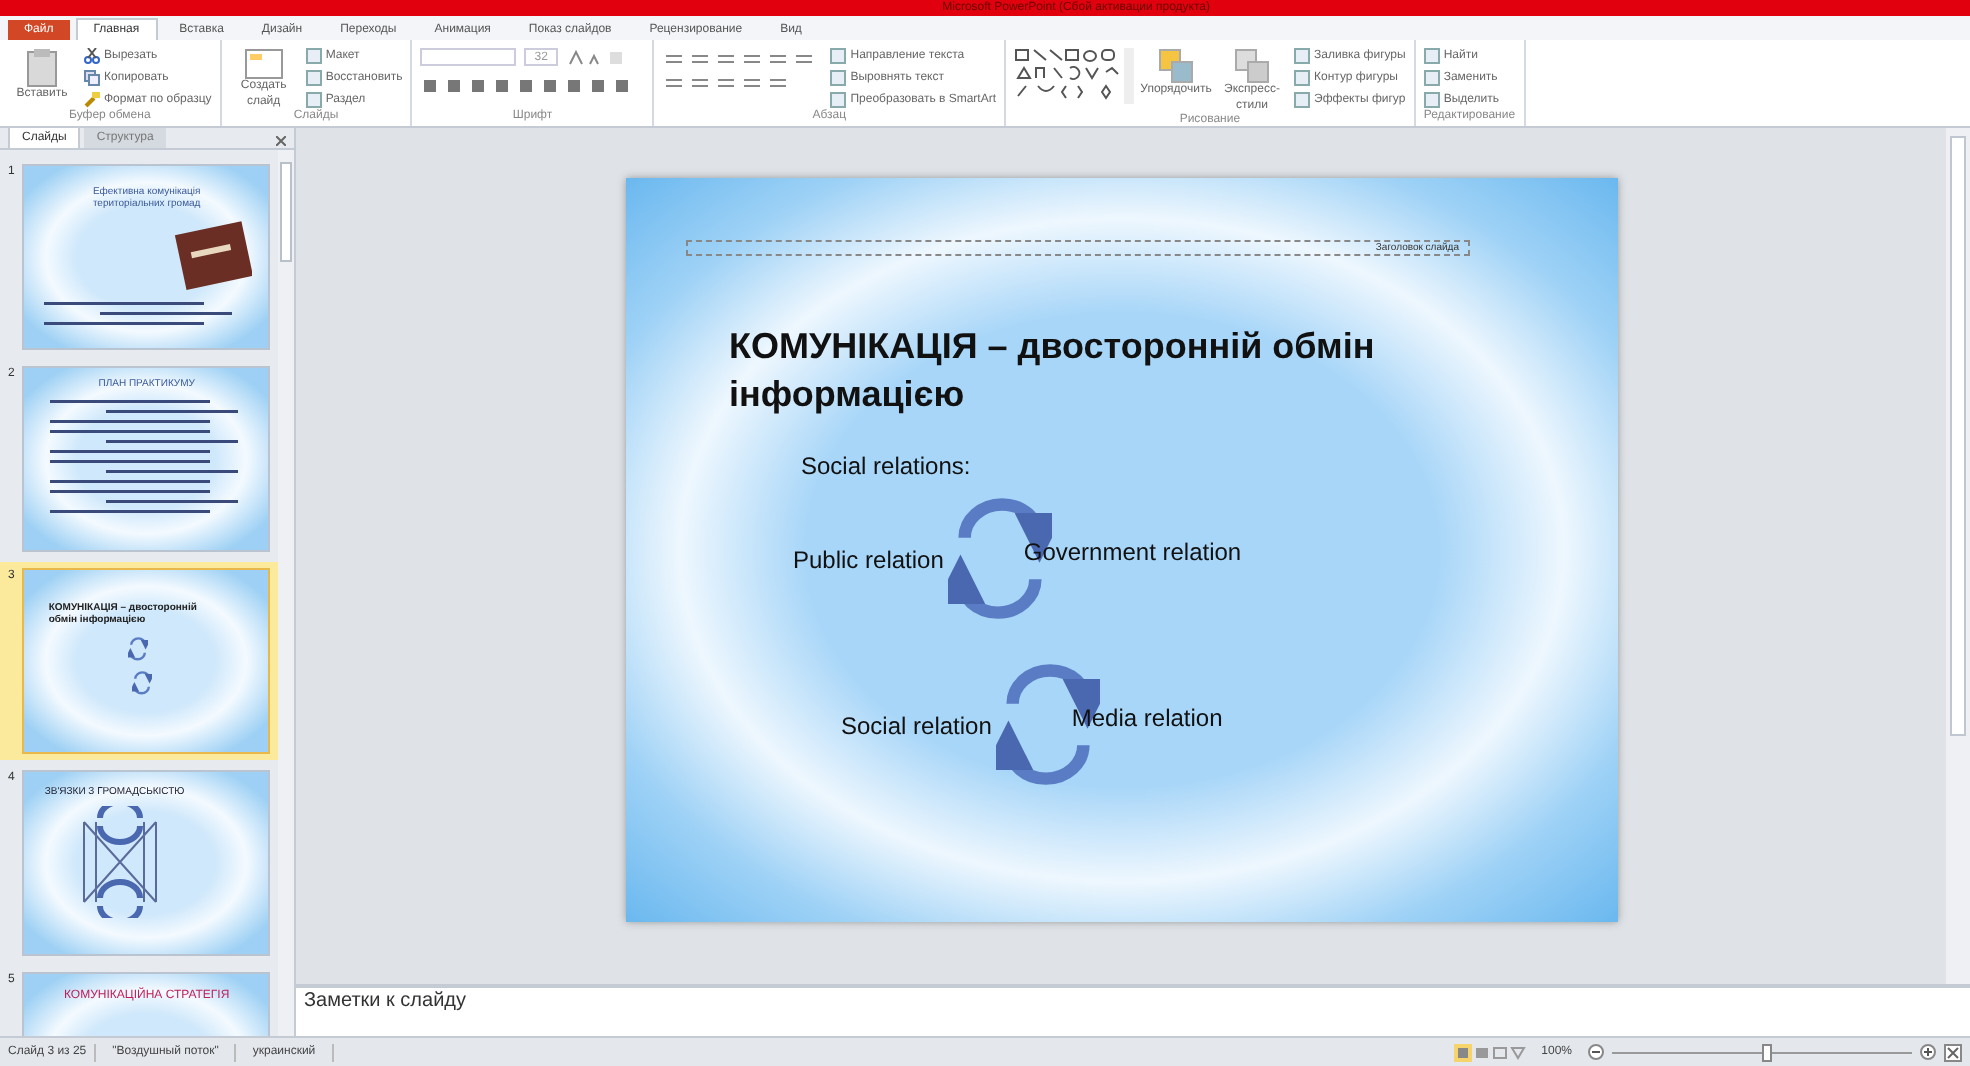 This screenshot has width=1970, height=1066. What do you see at coordinates (92, 56) in the screenshot?
I see `scissors-icon` at bounding box center [92, 56].